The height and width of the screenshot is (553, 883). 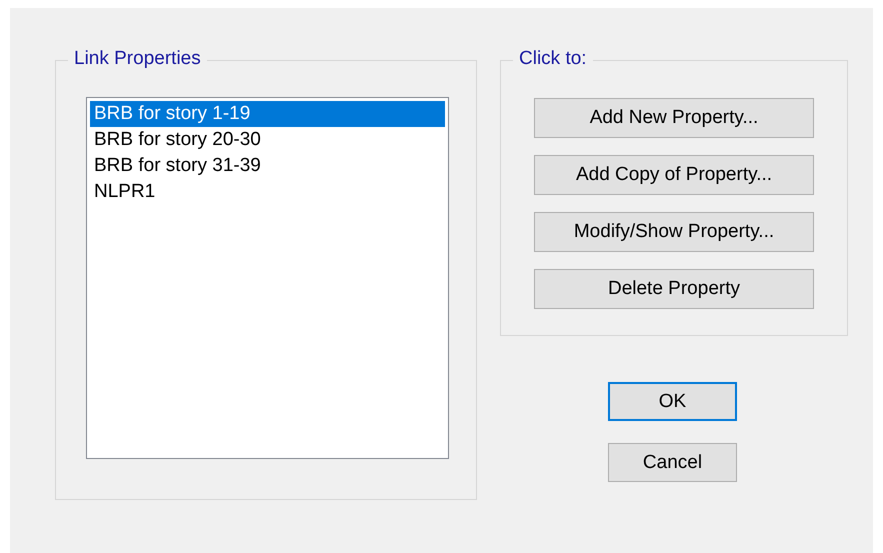 I want to click on dialog-button: OK, so click(x=672, y=401).